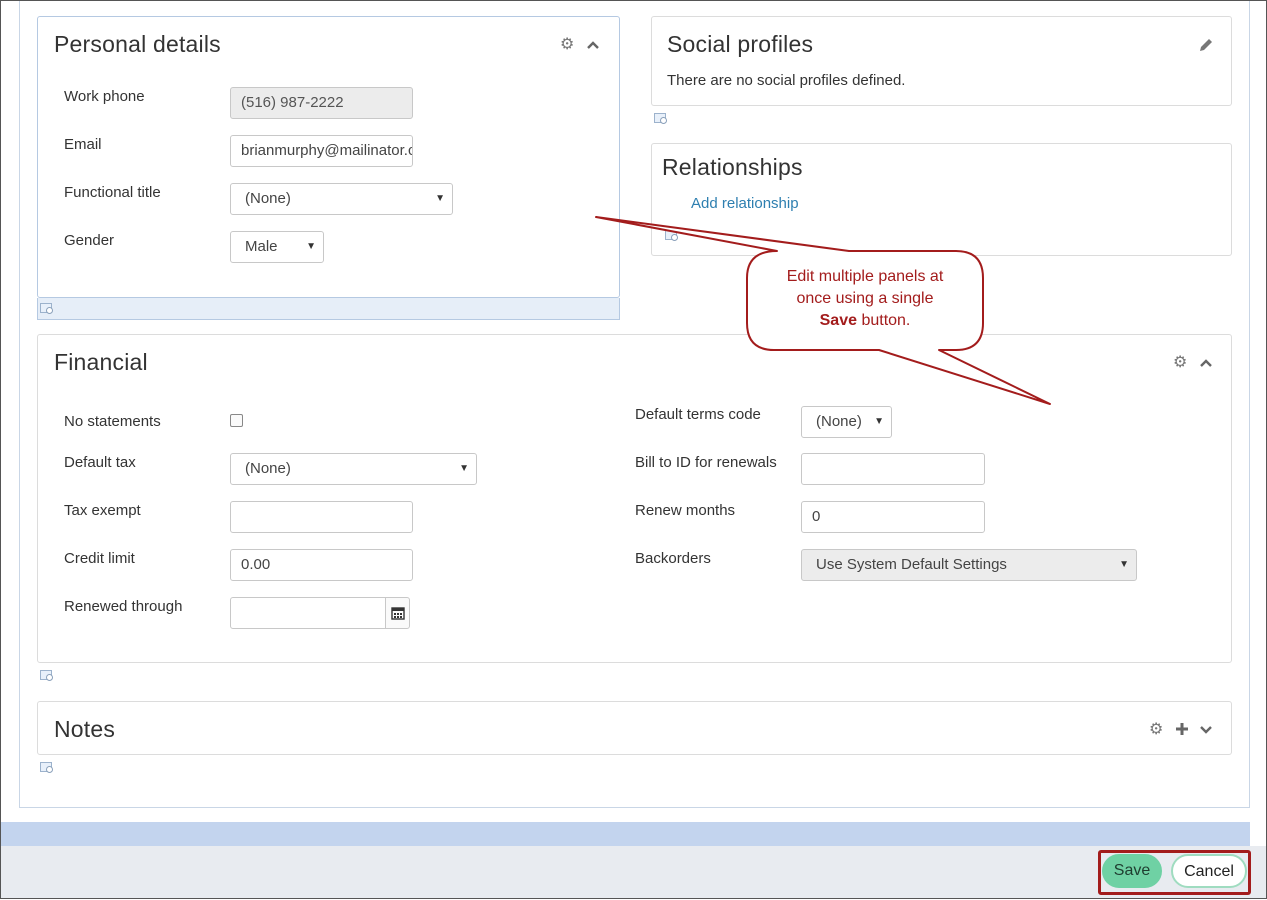 The height and width of the screenshot is (900, 1267). I want to click on callout-save-word: Save, so click(838, 320).